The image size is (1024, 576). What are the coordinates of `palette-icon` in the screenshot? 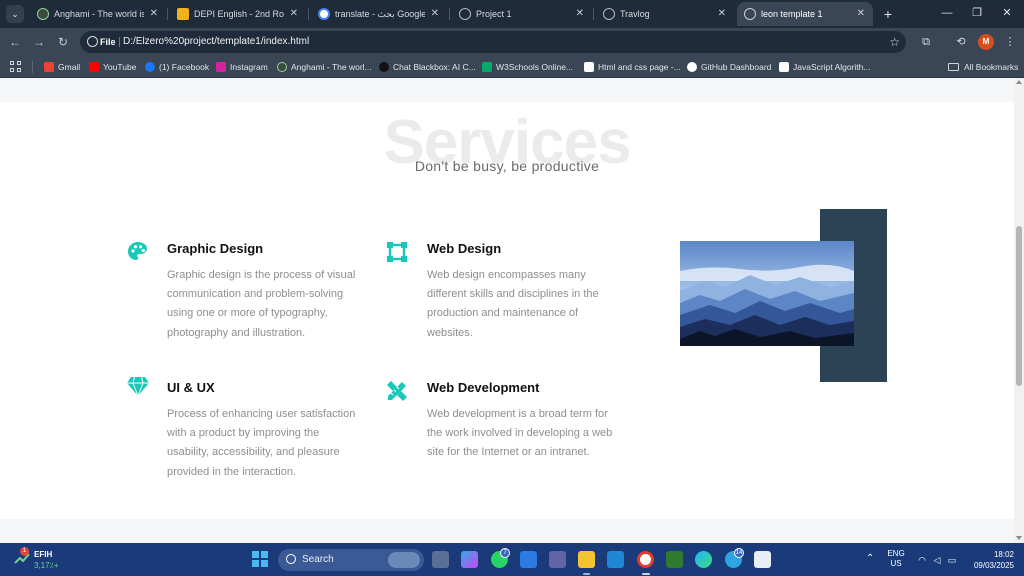 It's located at (138, 252).